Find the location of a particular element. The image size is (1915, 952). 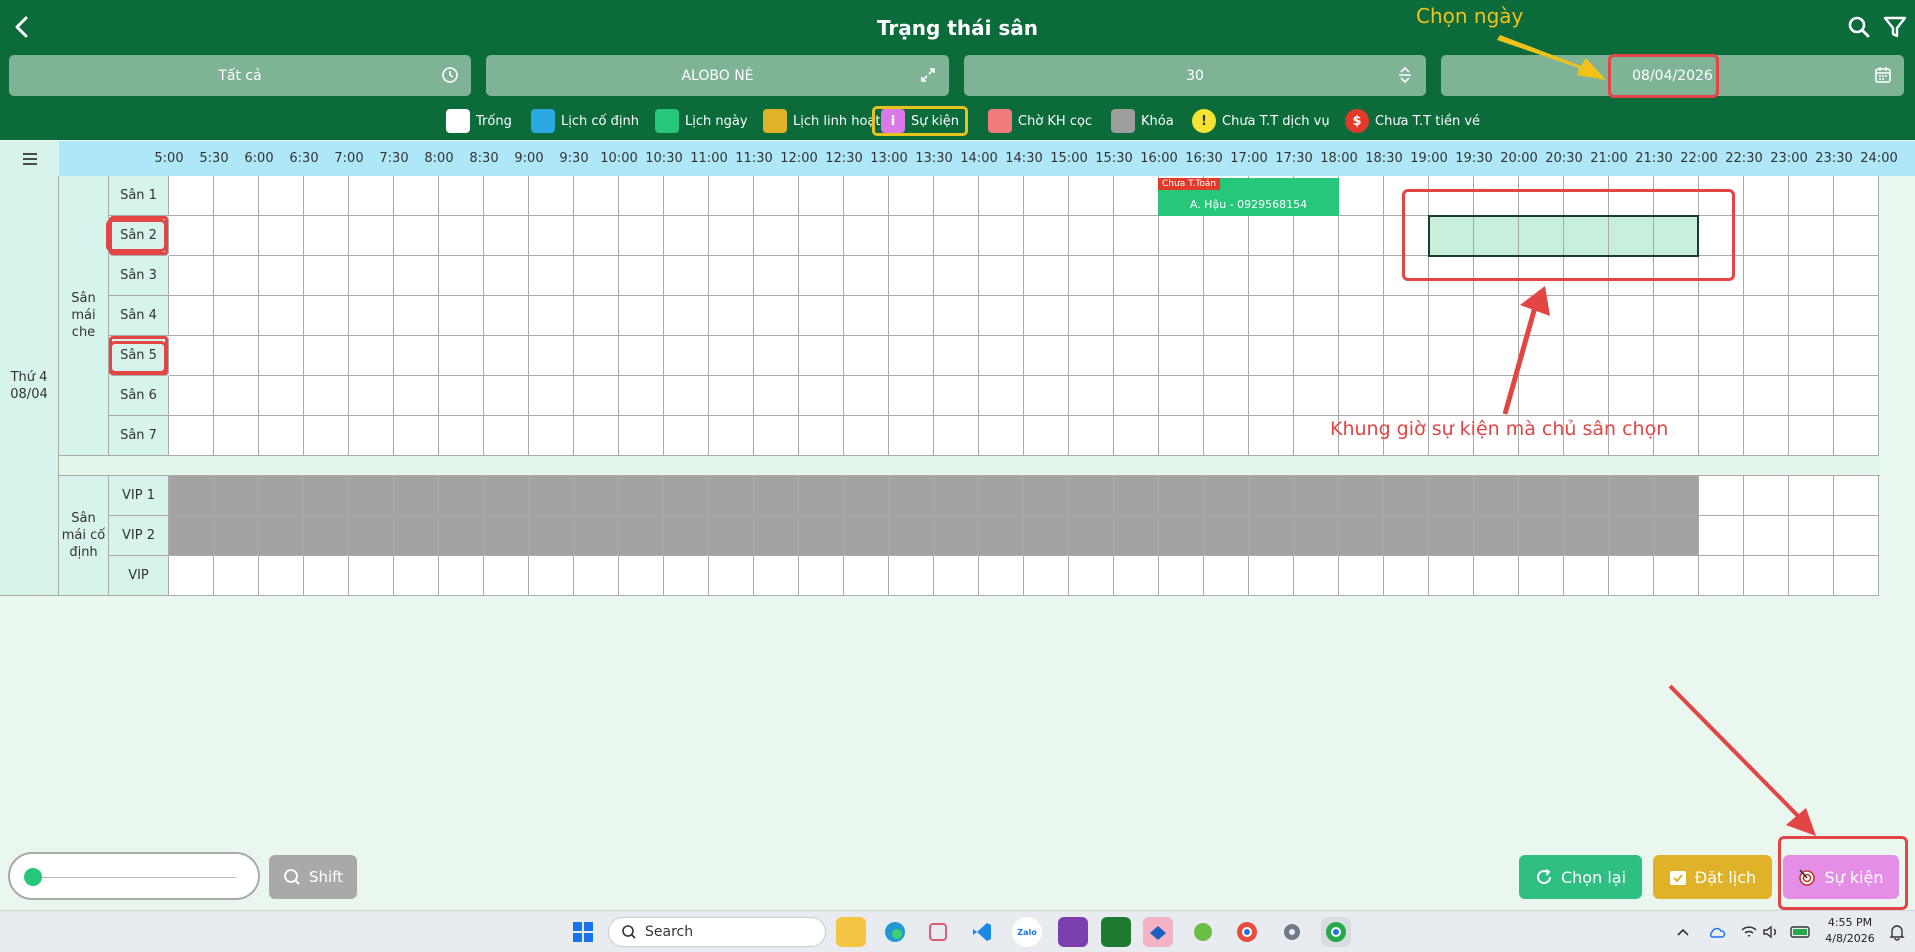

court-label: VIP is located at coordinates (139, 576).